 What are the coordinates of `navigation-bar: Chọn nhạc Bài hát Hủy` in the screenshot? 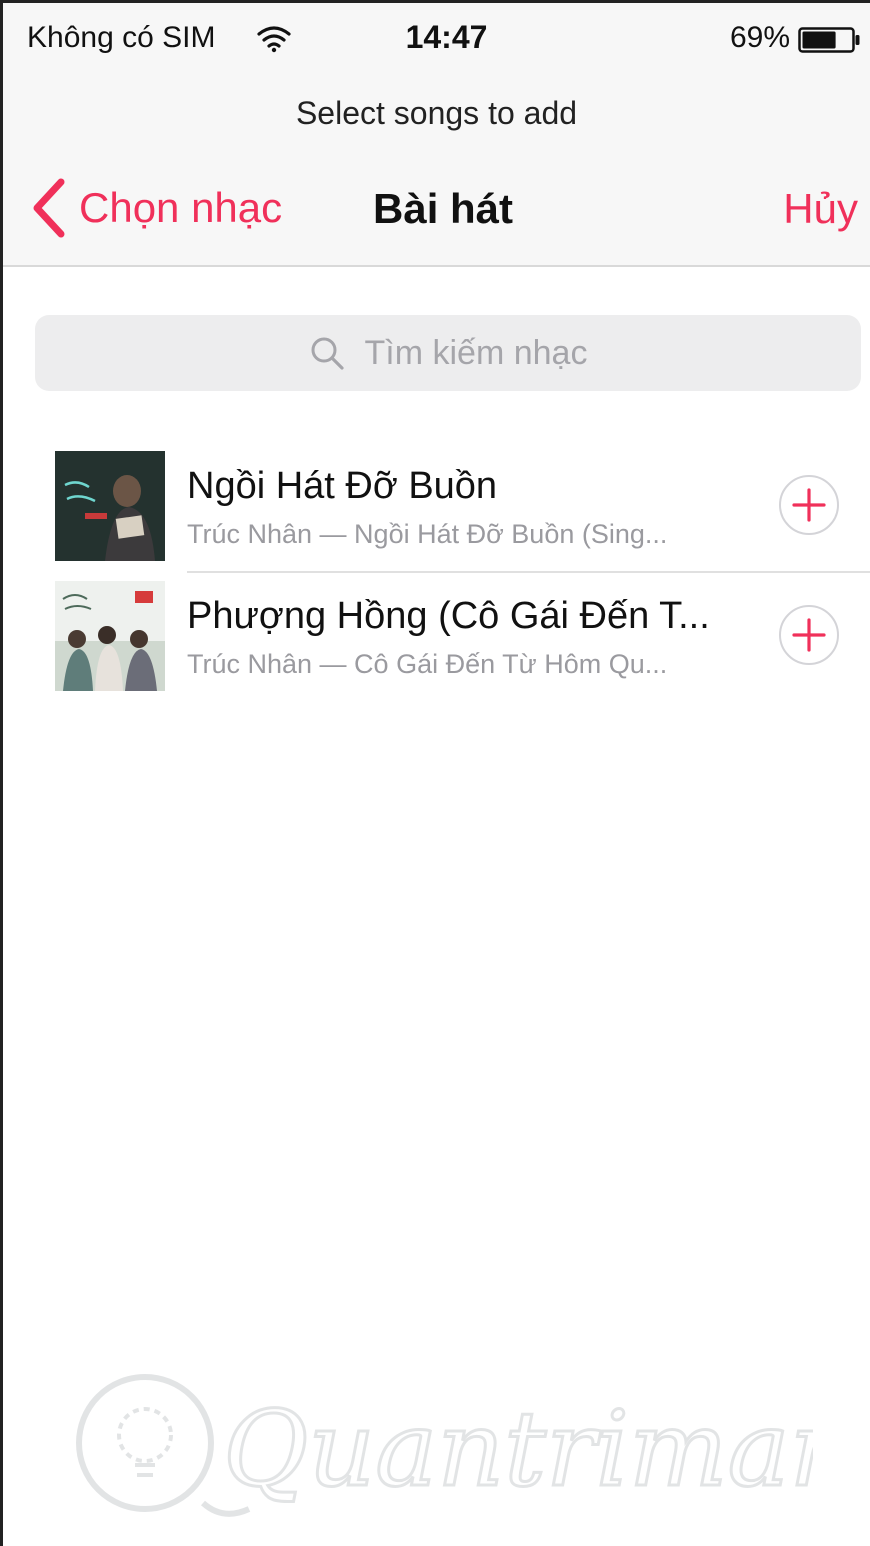 It's located at (436, 208).